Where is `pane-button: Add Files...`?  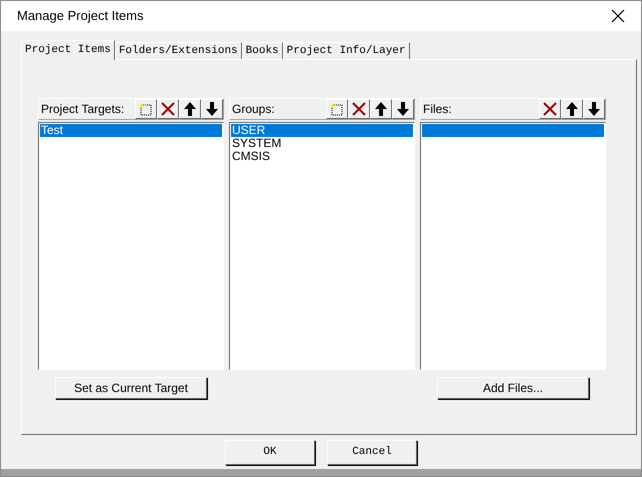 pane-button: Add Files... is located at coordinates (513, 388).